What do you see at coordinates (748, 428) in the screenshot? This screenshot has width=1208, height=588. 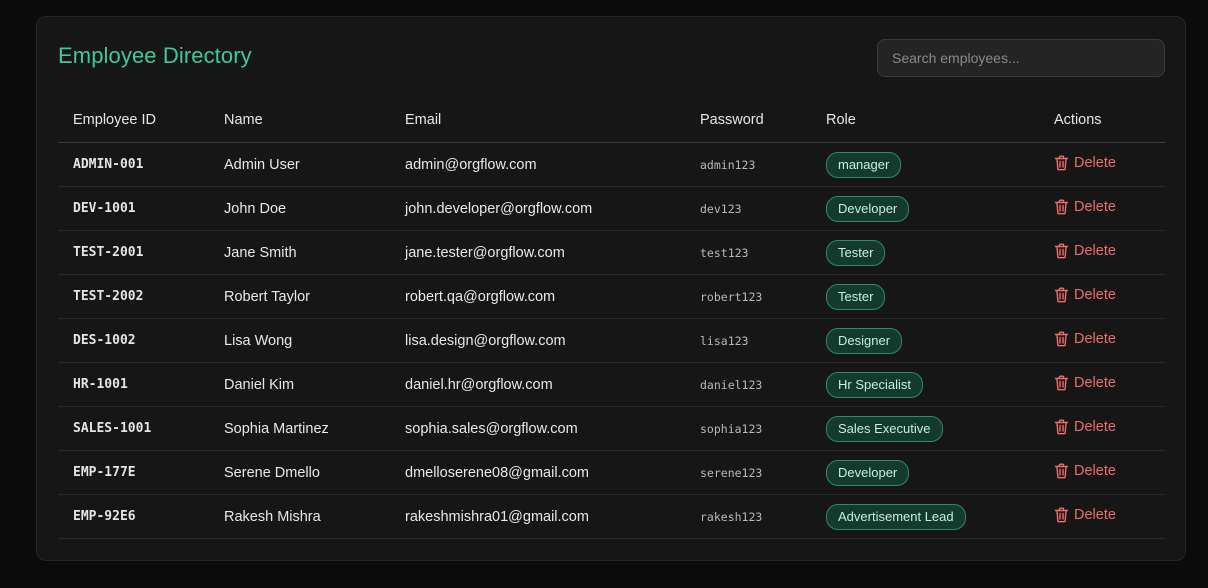 I see `employee-password-cell: sophia123` at bounding box center [748, 428].